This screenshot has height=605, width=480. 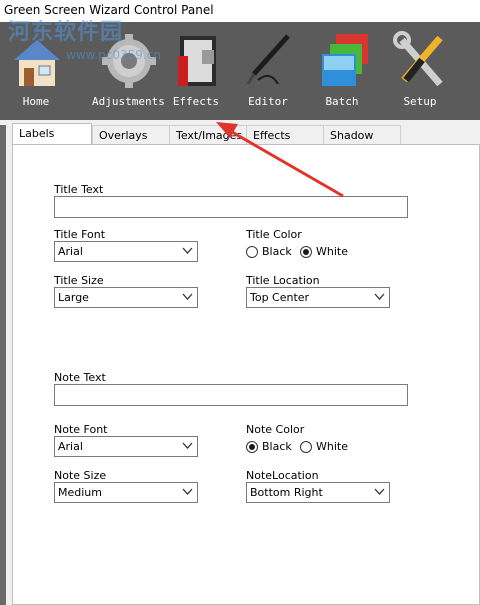 What do you see at coordinates (231, 207) in the screenshot?
I see `title-text-input` at bounding box center [231, 207].